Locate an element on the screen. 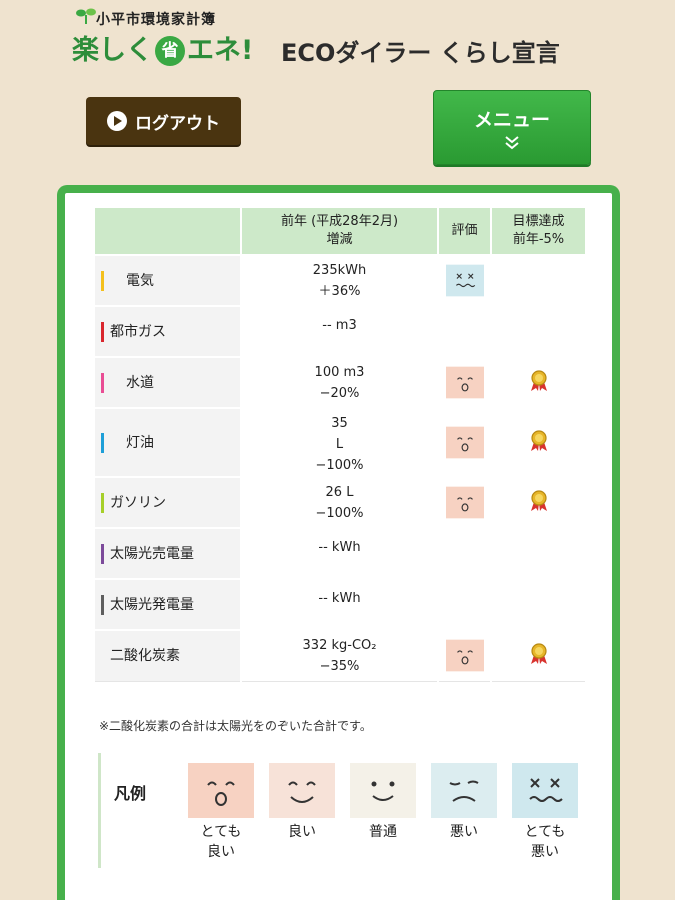  change-value: 100 m3 −20% is located at coordinates (339, 382).